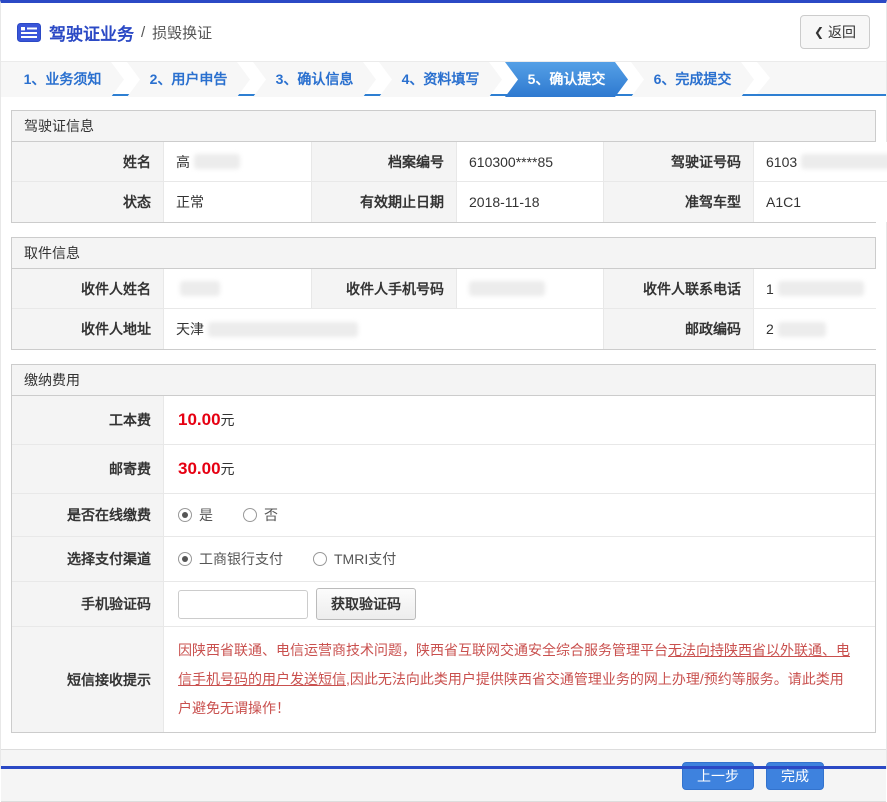  Describe the element at coordinates (820, 202) in the screenshot. I see `field-value-vehicle-class: A1C1` at that location.